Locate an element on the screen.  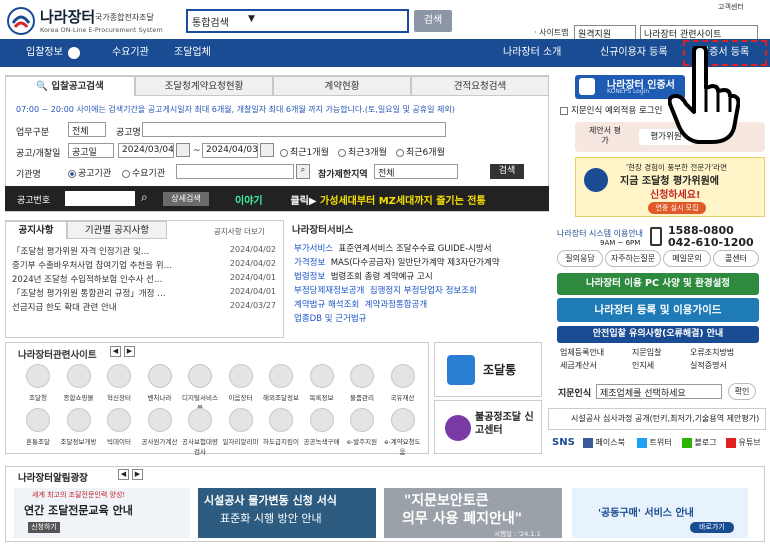
facebook-link: 페이스북 is located at coordinates (604, 442).